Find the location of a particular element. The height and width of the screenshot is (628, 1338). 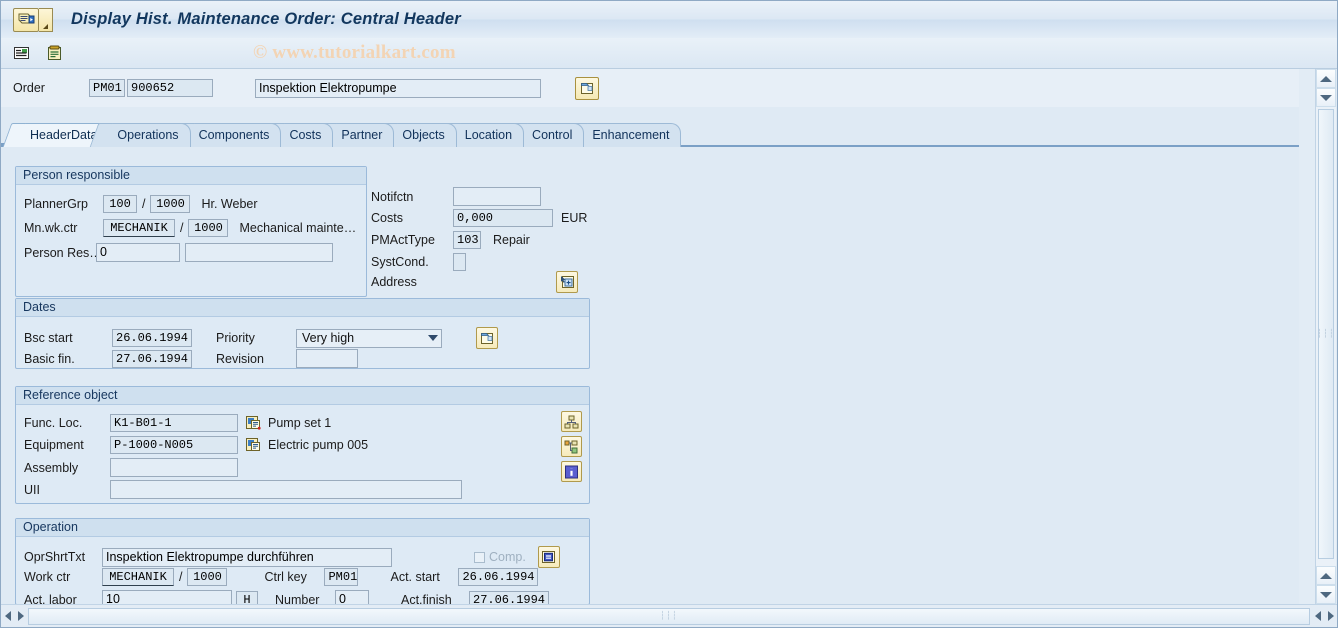

panel-title-dates: Dates is located at coordinates (302, 308).